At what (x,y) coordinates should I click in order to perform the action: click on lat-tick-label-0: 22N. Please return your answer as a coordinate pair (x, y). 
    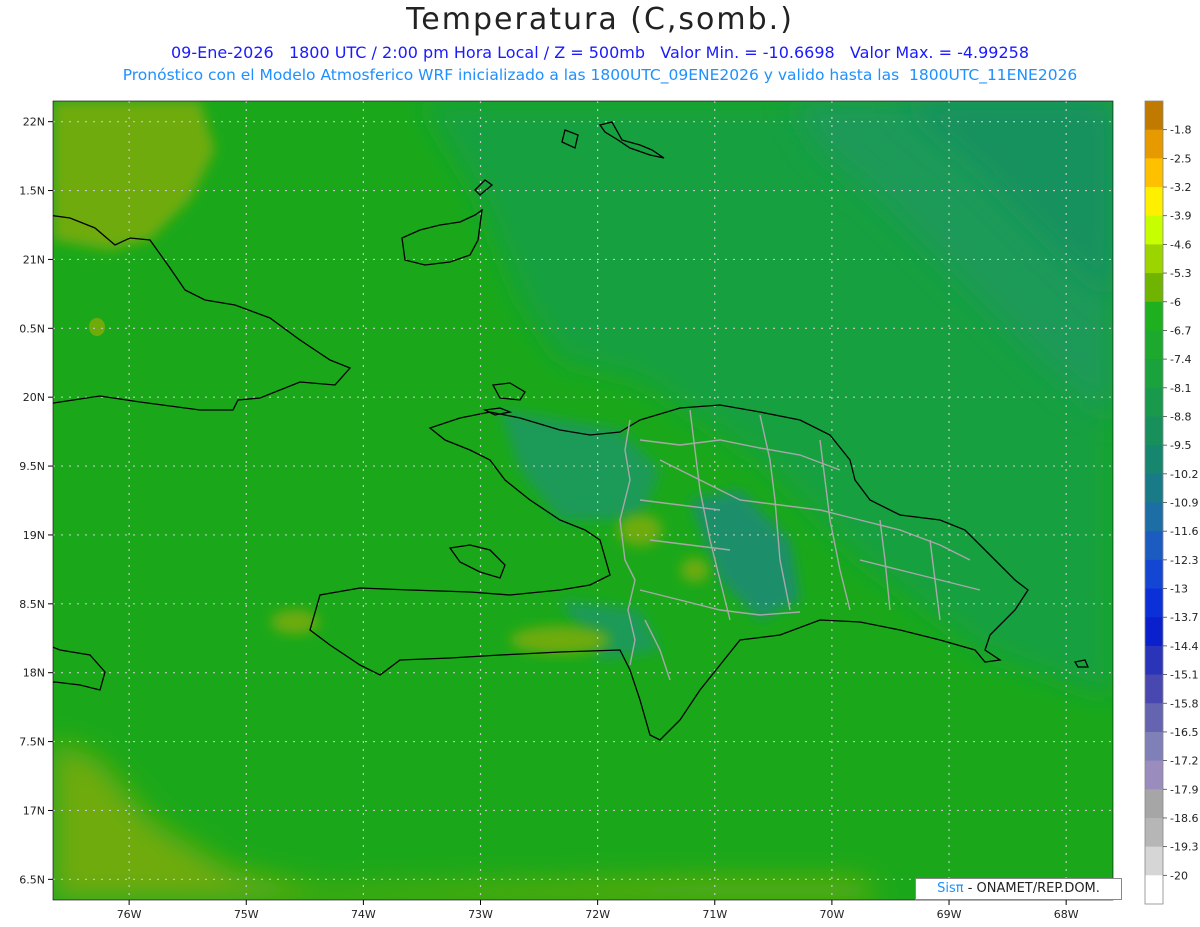
    Looking at the image, I should click on (34, 122).